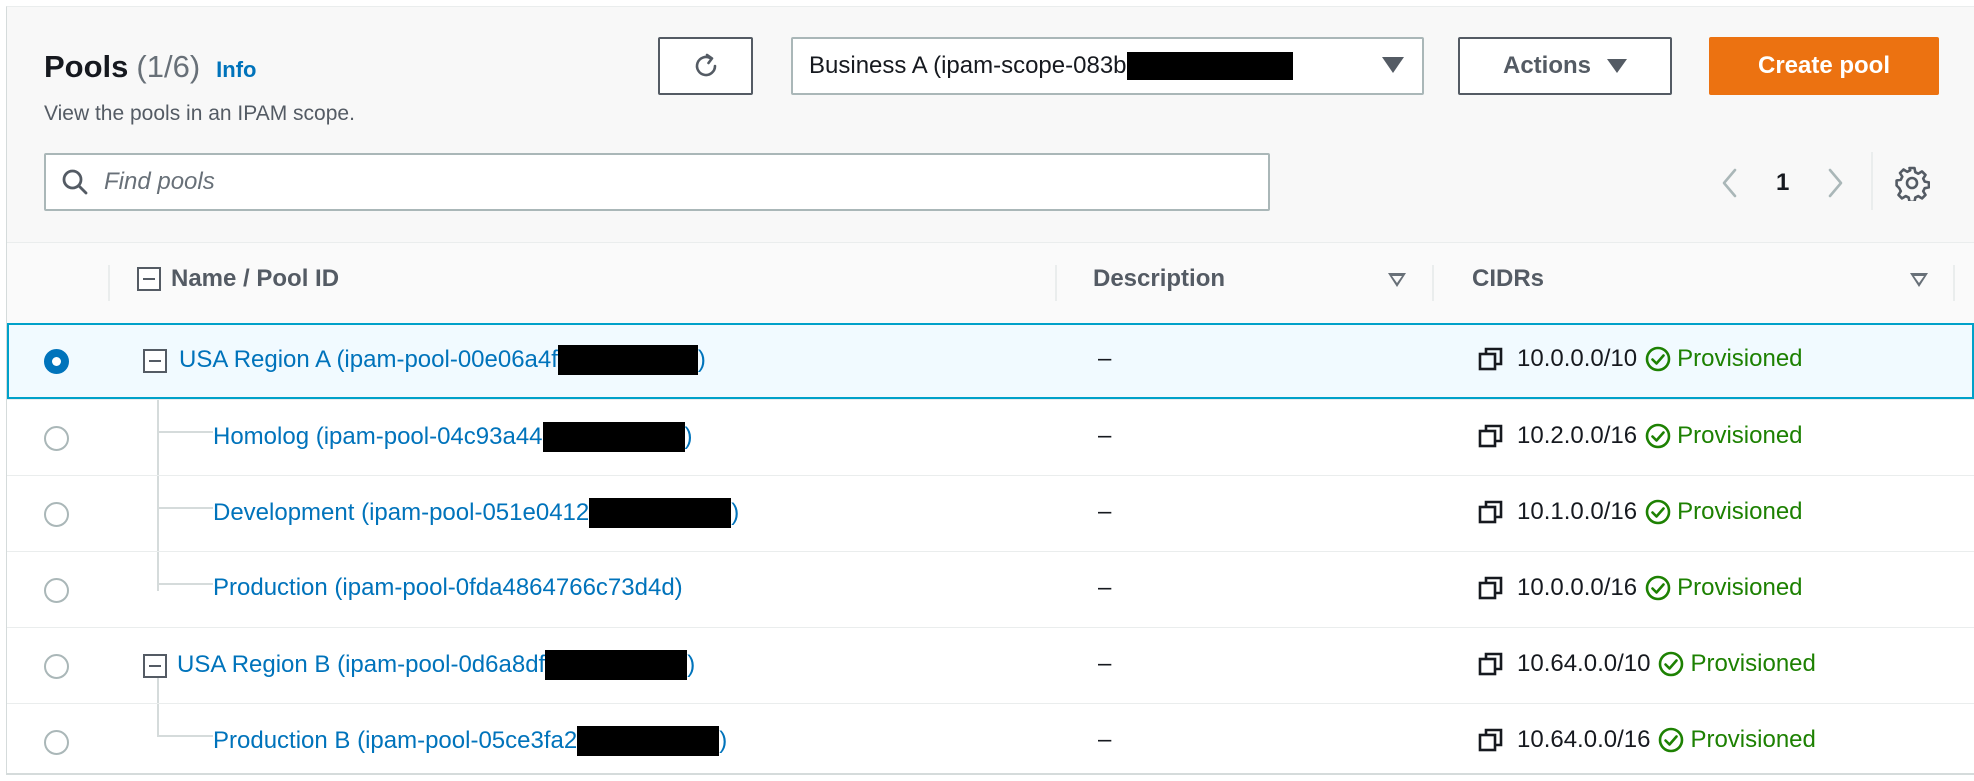 This screenshot has height=781, width=1974. I want to click on title-row: Pools (1/6) Info, so click(150, 67).